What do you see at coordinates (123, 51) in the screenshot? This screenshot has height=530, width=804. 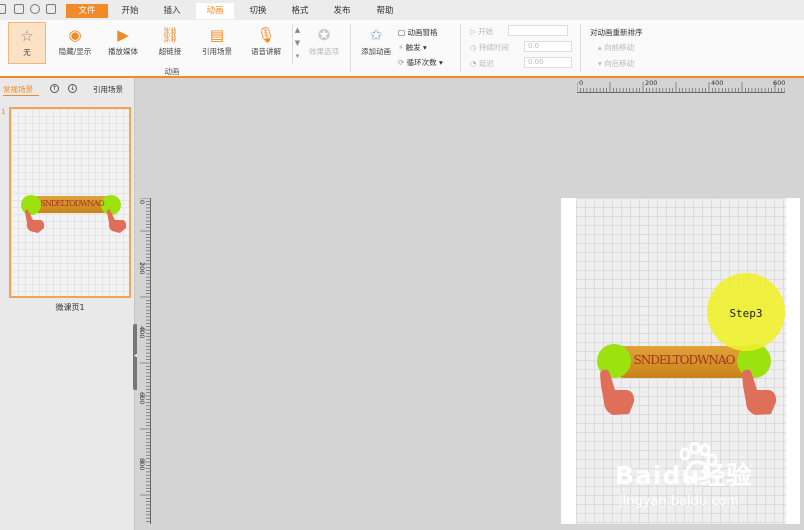 I see `button-label: 播放媒体` at bounding box center [123, 51].